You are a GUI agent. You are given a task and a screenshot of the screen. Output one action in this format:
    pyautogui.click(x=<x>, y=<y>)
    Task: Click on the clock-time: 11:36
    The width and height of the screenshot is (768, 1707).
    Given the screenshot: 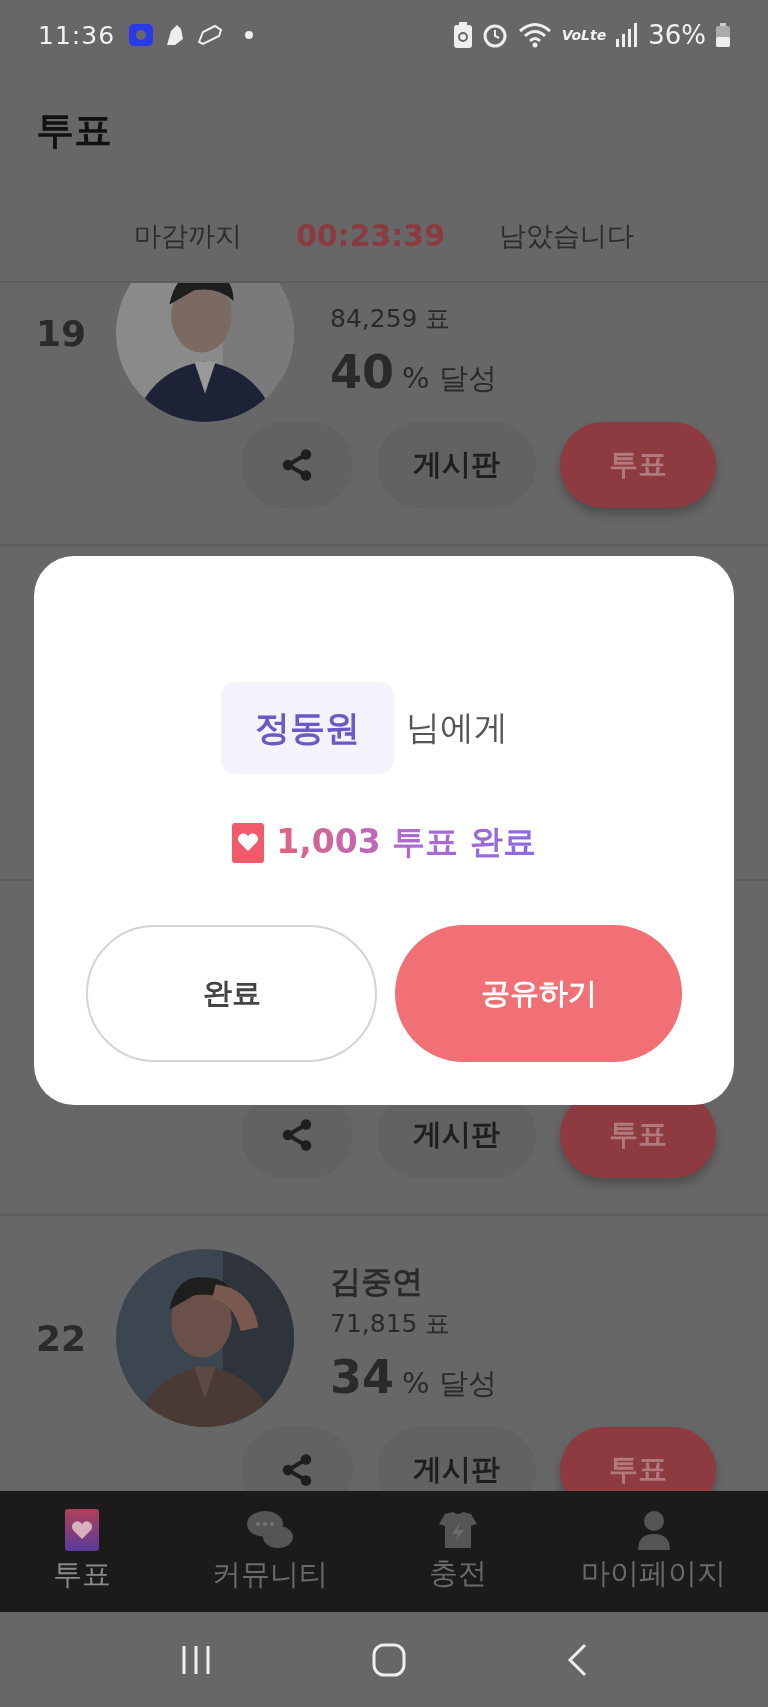 What is the action you would take?
    pyautogui.click(x=77, y=35)
    